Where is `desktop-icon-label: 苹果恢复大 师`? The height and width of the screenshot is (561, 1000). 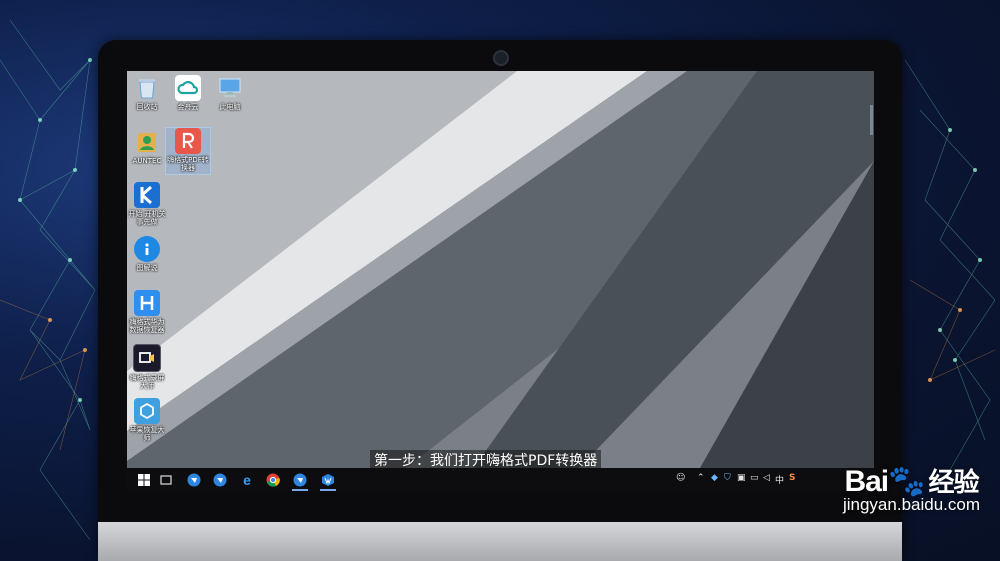 desktop-icon-label: 苹果恢复大 师 is located at coordinates (147, 434).